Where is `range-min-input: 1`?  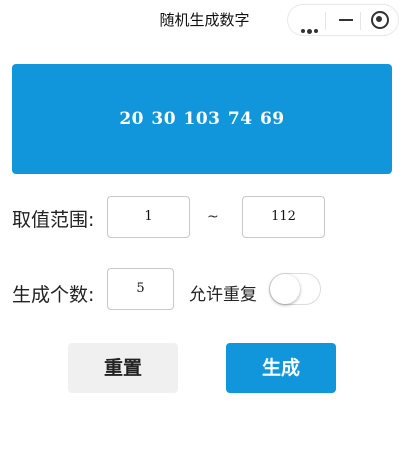
range-min-input: 1 is located at coordinates (148, 217).